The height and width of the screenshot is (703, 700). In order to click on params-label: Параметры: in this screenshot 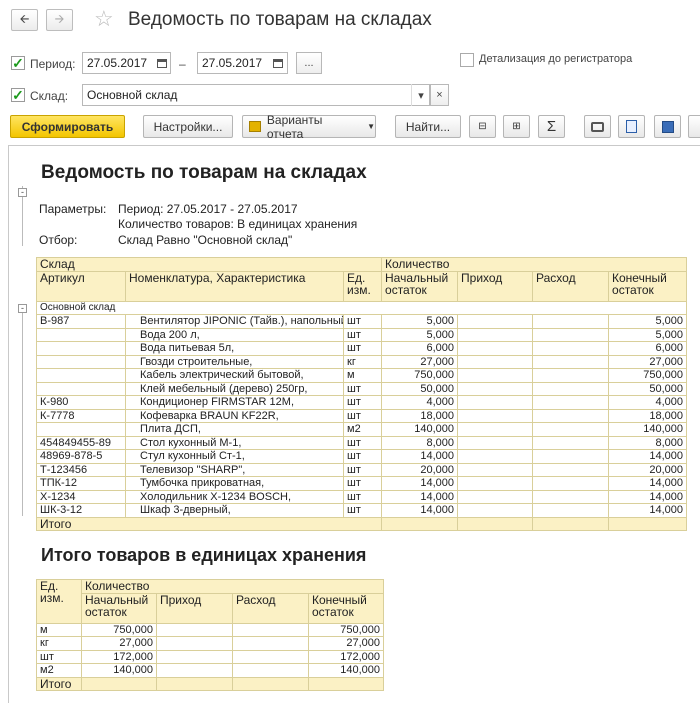, I will do `click(73, 209)`.